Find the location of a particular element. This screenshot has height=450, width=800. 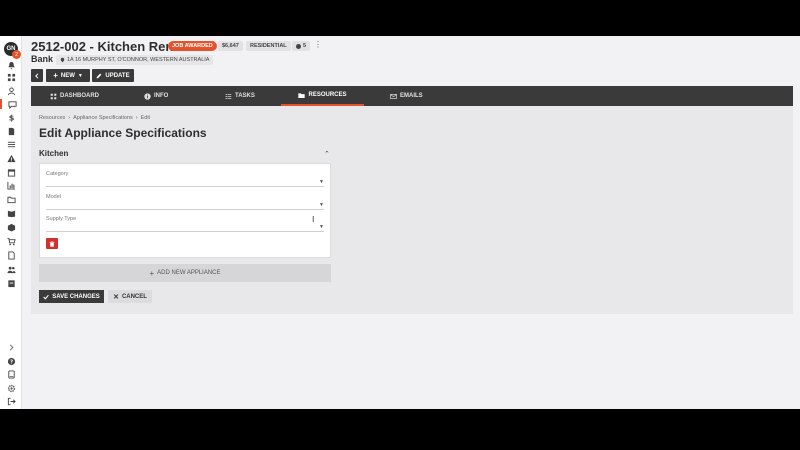

category-label: Category is located at coordinates (57, 174).